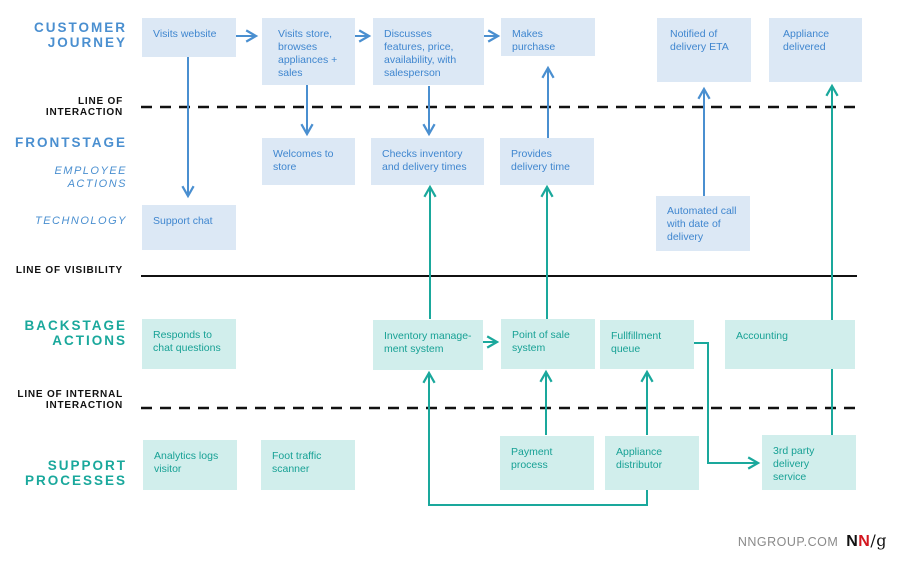 The image size is (901, 565). I want to click on journey-step: Visits website, so click(189, 37).